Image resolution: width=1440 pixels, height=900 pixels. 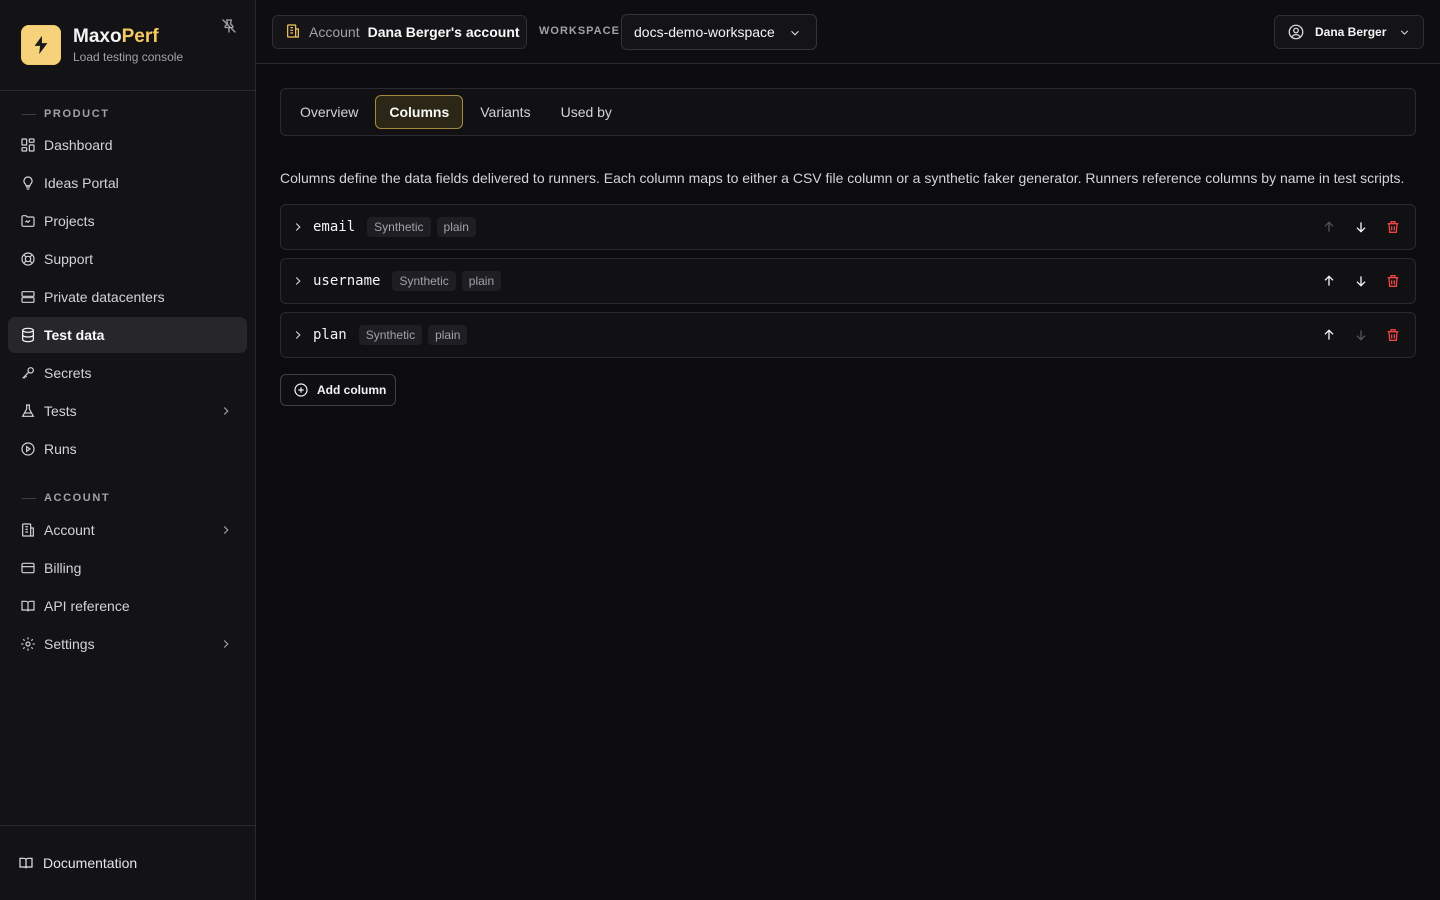 I want to click on column-name: email, so click(x=334, y=227).